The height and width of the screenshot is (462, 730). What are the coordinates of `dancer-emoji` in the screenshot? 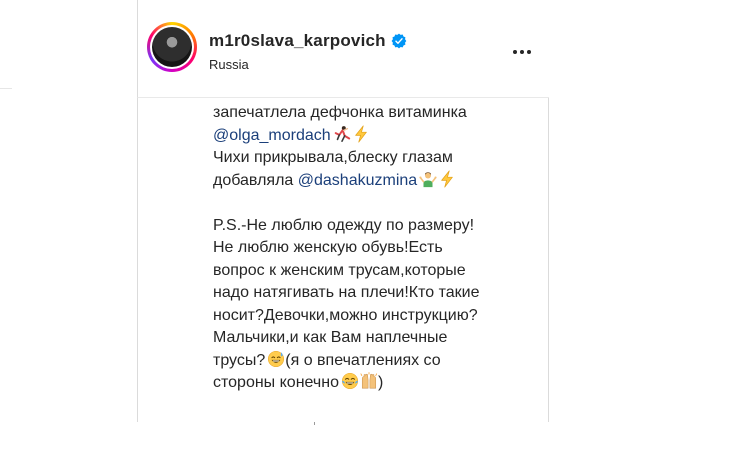 It's located at (342, 133).